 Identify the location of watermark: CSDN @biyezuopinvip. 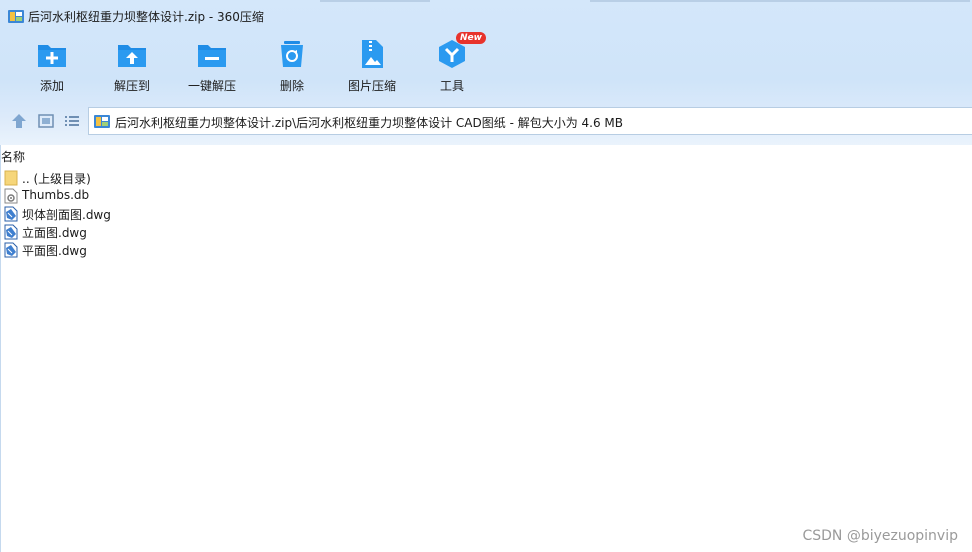
(880, 536).